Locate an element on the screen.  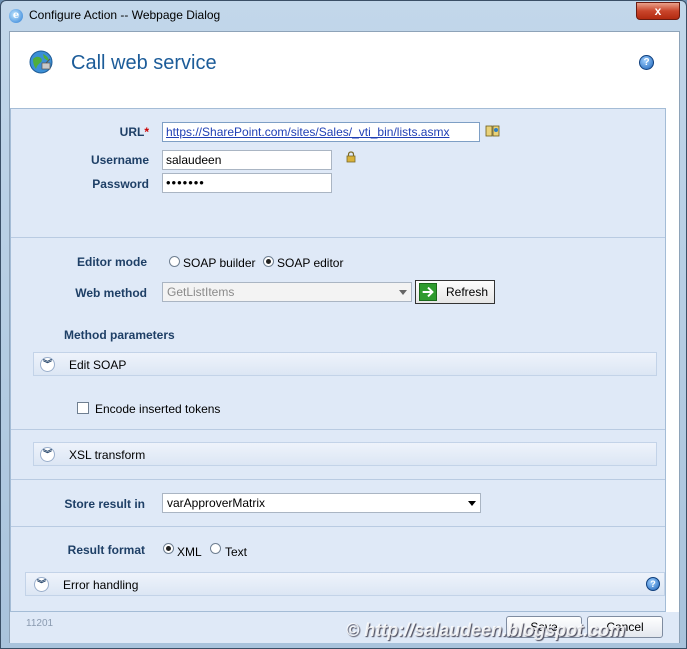
window-title: Configure Action -- Webpage Dialog is located at coordinates (125, 15).